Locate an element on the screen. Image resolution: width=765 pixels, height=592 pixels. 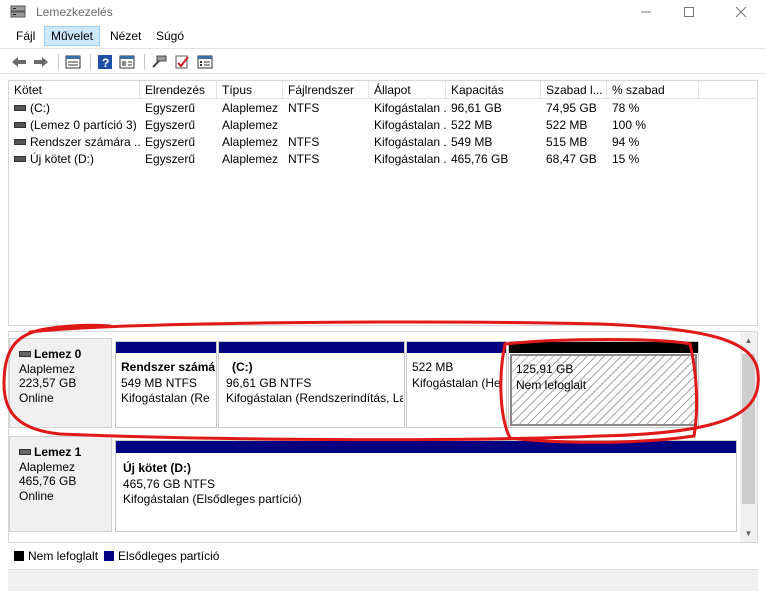
status-bar is located at coordinates (383, 580).